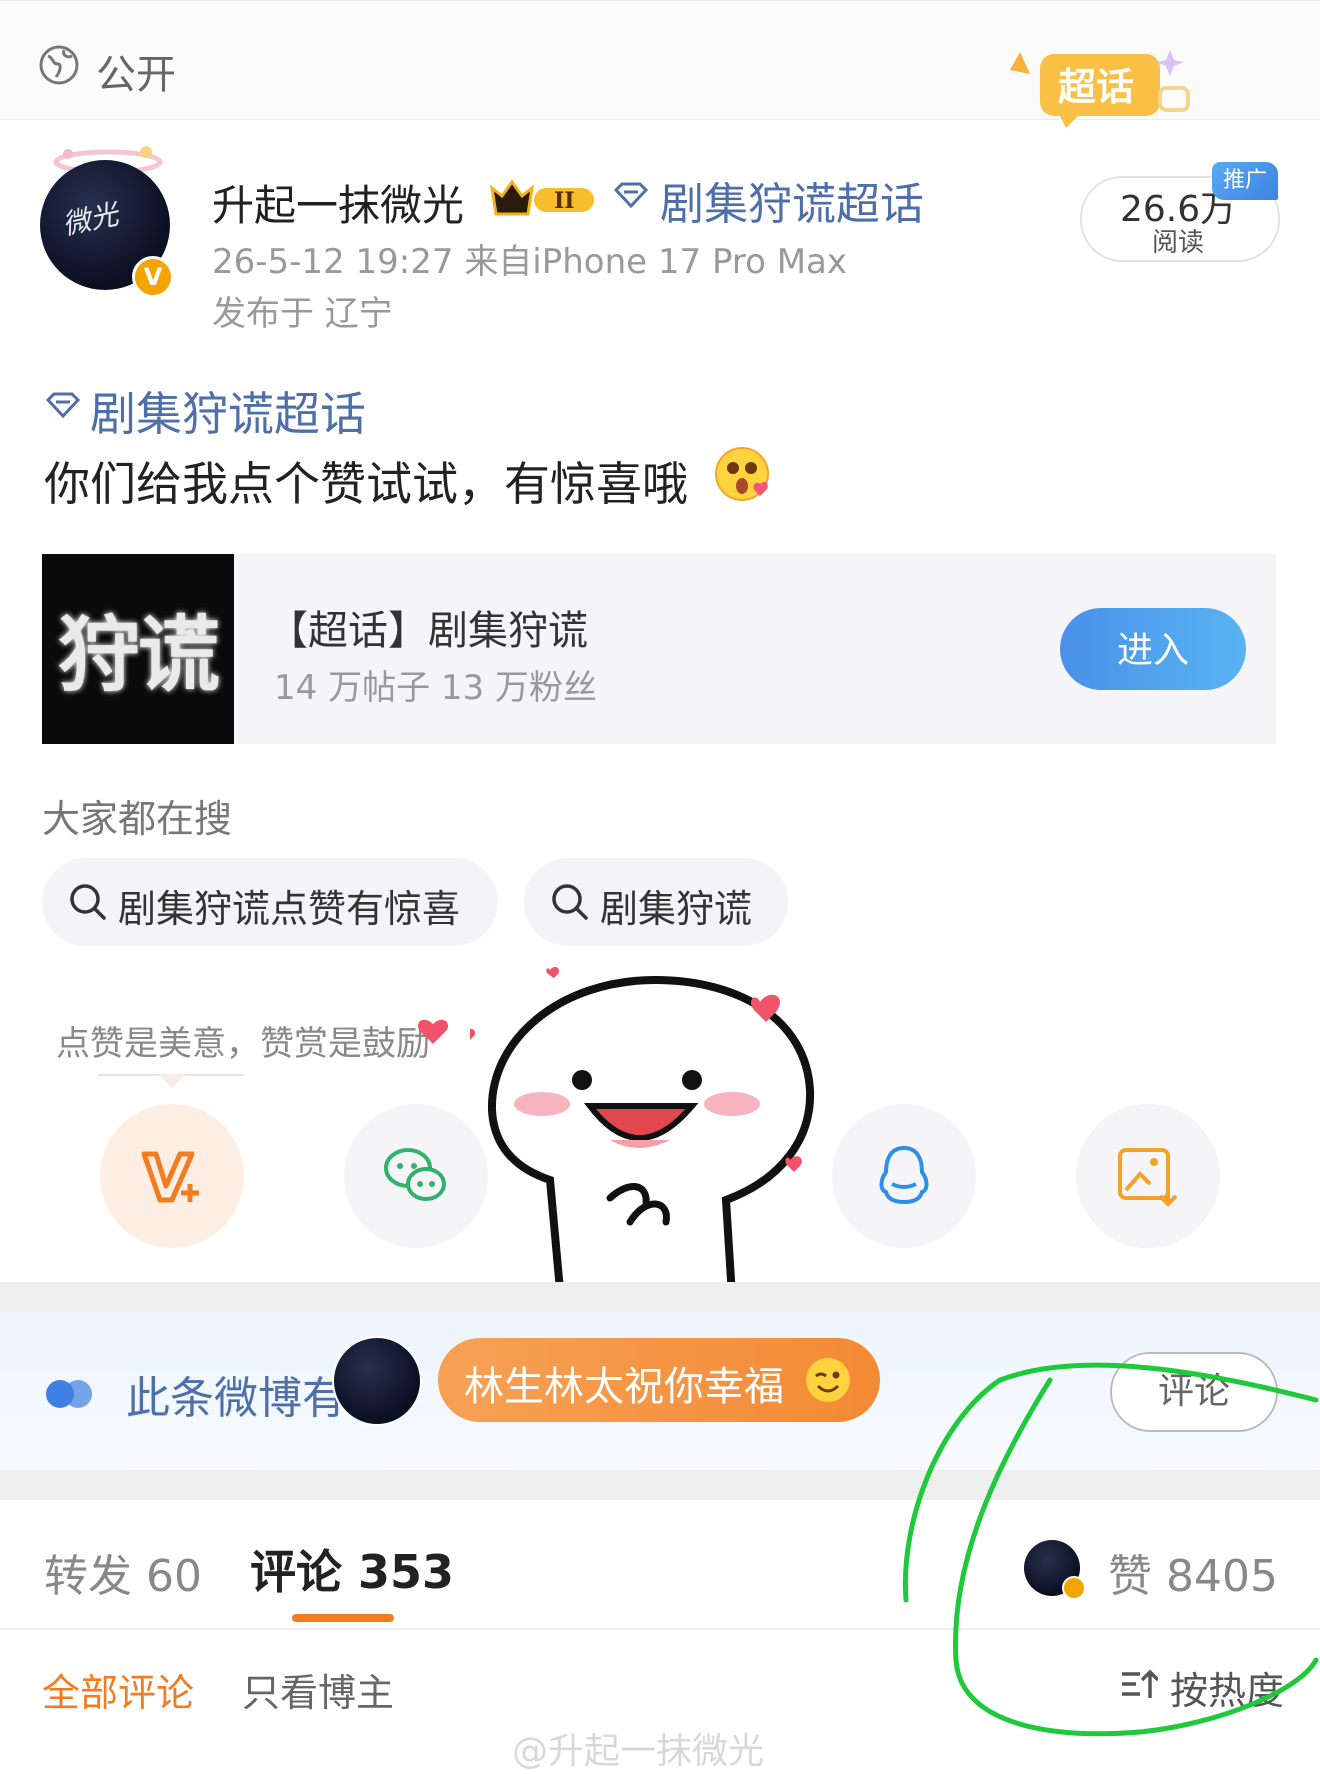 This screenshot has width=1320, height=1774. Describe the element at coordinates (343, 1618) in the screenshot. I see `active-tab-indicator` at that location.